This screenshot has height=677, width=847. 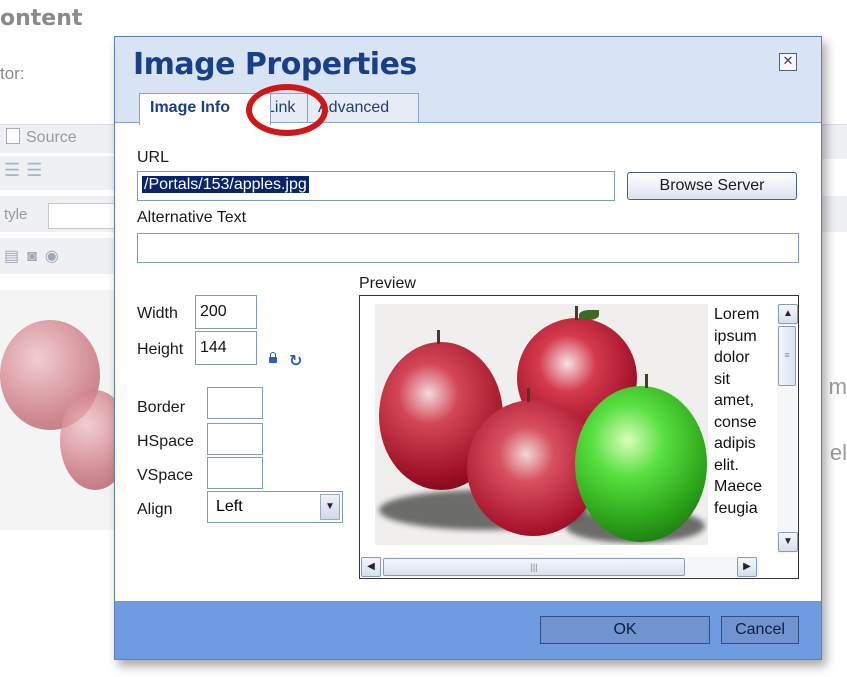 What do you see at coordinates (229, 506) in the screenshot?
I see `align-select-value: Left` at bounding box center [229, 506].